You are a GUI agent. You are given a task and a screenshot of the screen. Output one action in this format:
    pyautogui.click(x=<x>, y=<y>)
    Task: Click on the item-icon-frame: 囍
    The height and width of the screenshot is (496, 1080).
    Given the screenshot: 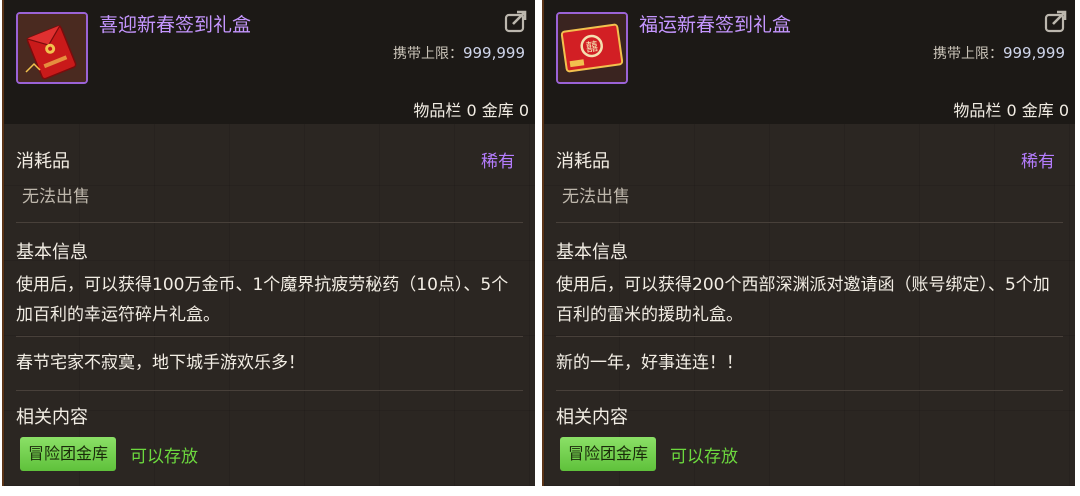 What is the action you would take?
    pyautogui.click(x=592, y=48)
    